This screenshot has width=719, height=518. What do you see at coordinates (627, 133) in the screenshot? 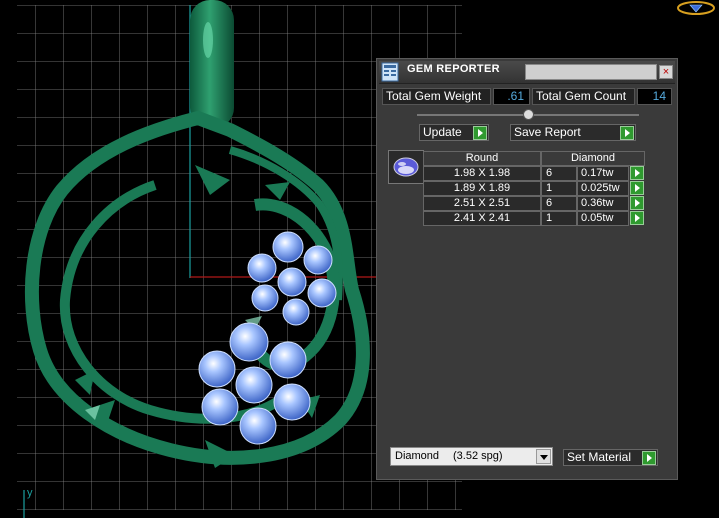
I see `save-report-arrow-icon` at bounding box center [627, 133].